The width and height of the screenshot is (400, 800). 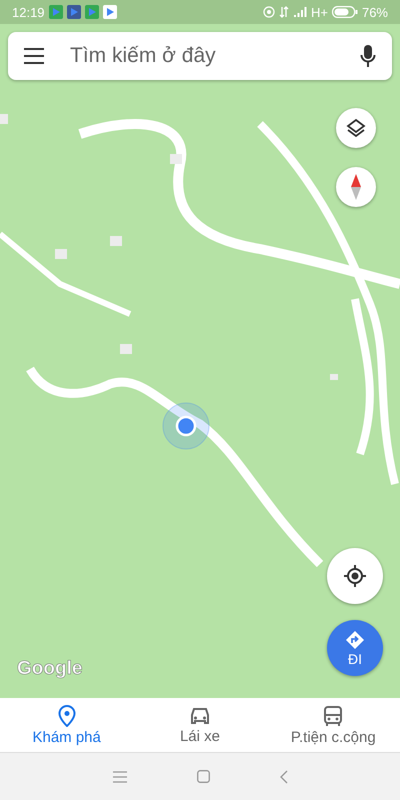 I want to click on nav-tab: P.tiện c.cộng, so click(x=333, y=725).